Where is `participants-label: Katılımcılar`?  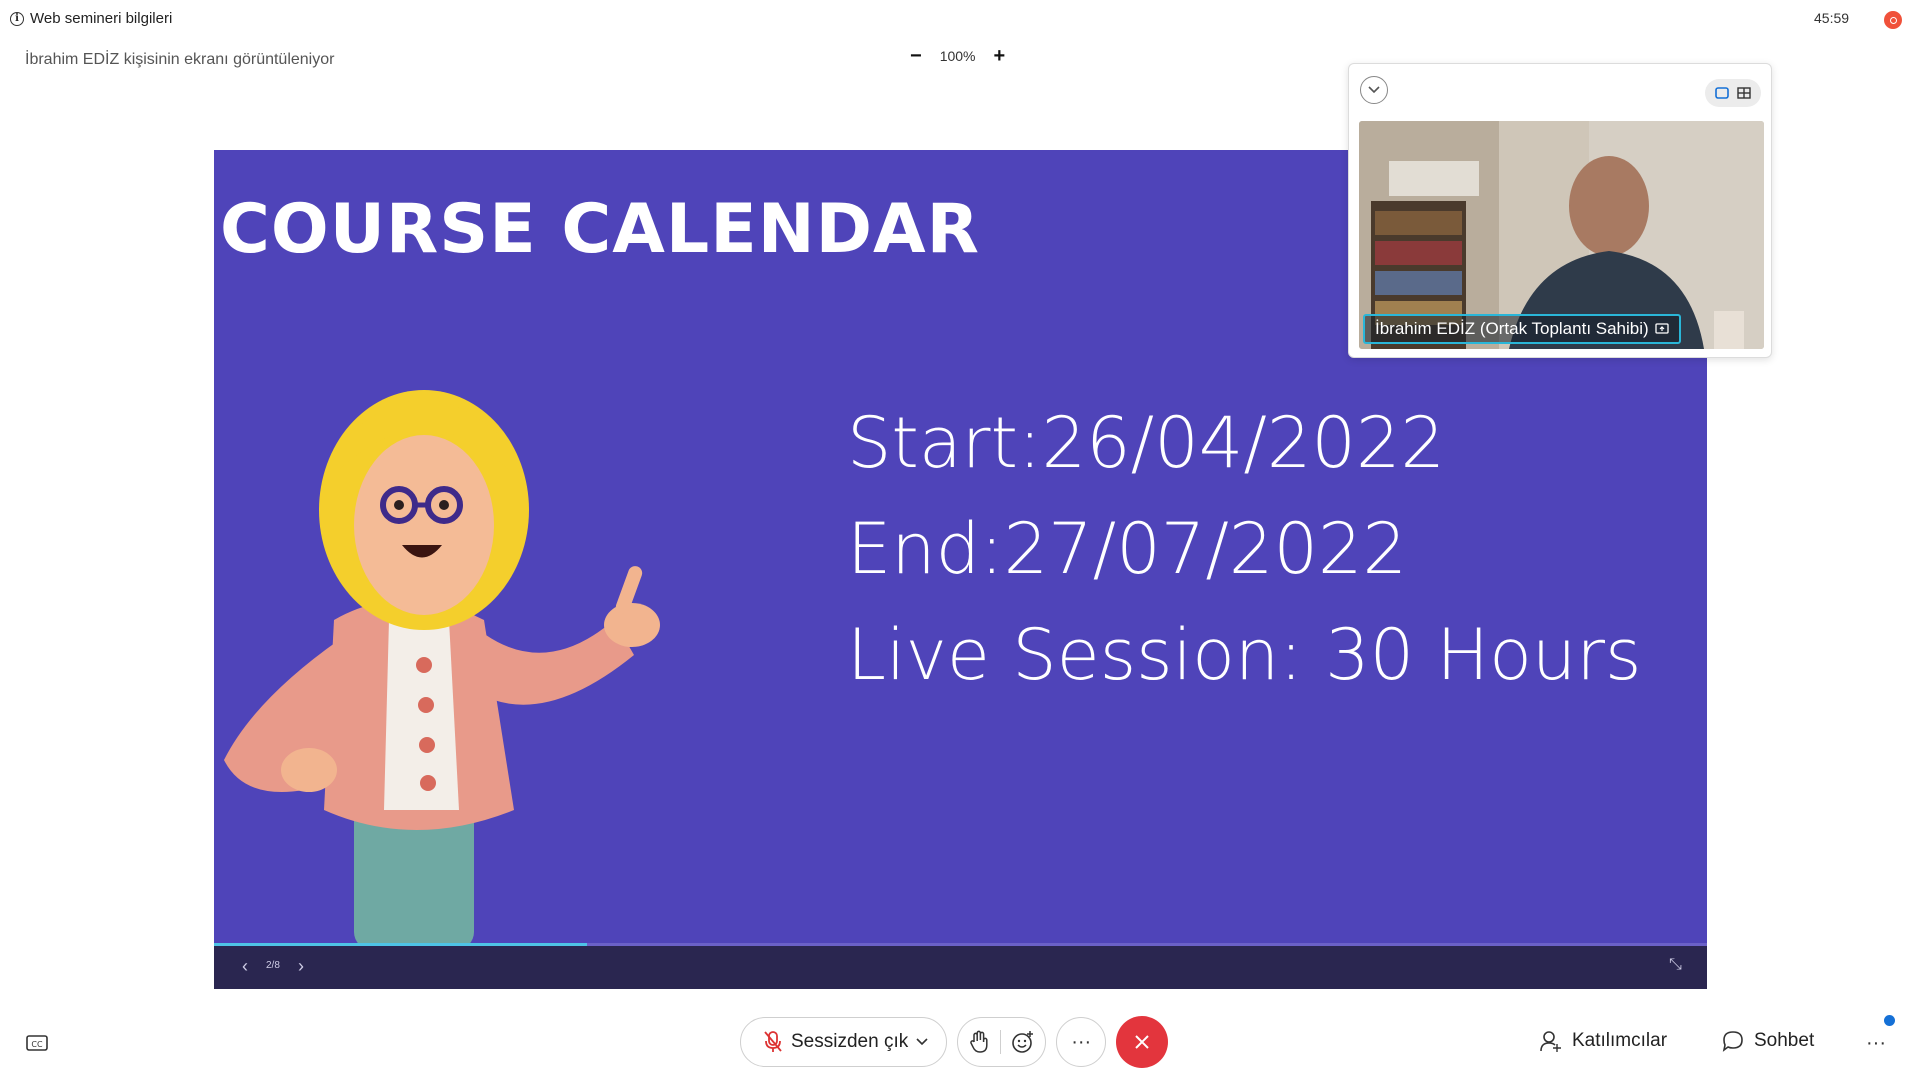 participants-label: Katılımcılar is located at coordinates (1620, 1040).